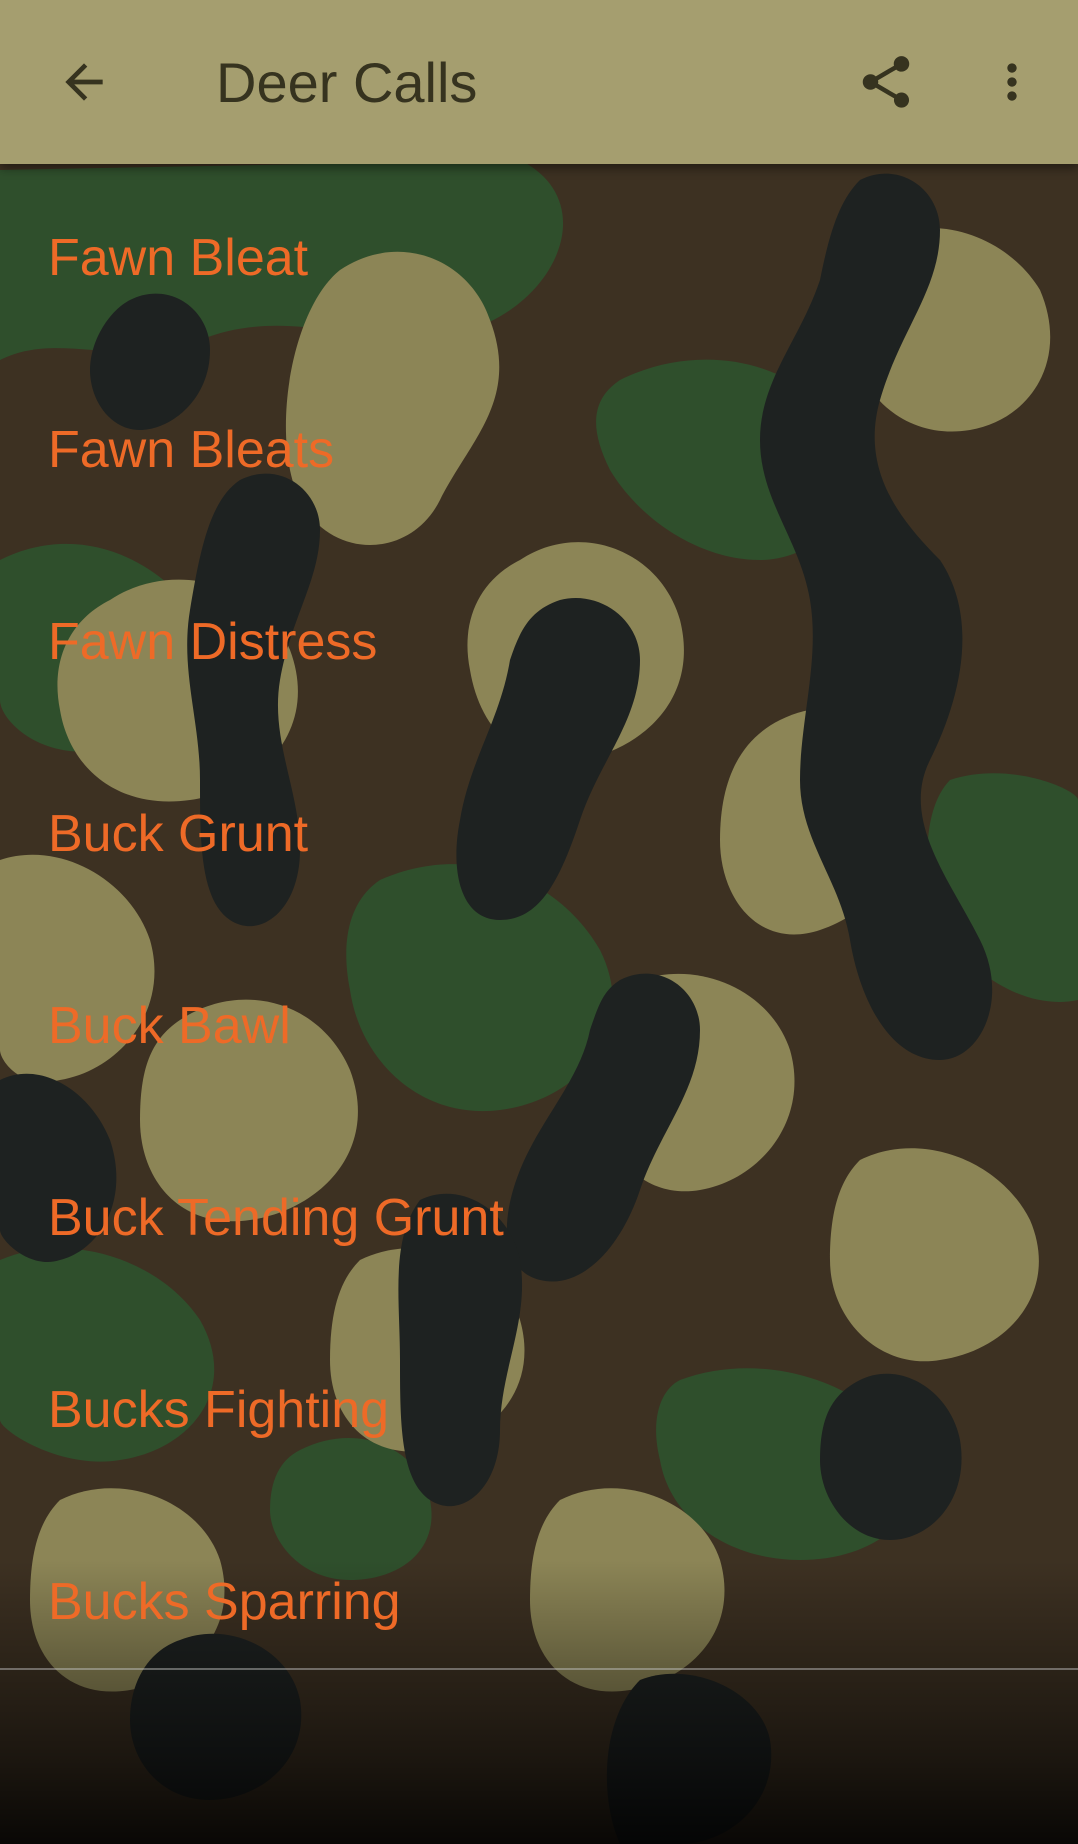 The image size is (1078, 1844). I want to click on list-item-bucks-fighting: Bucks Fighting, so click(539, 1412).